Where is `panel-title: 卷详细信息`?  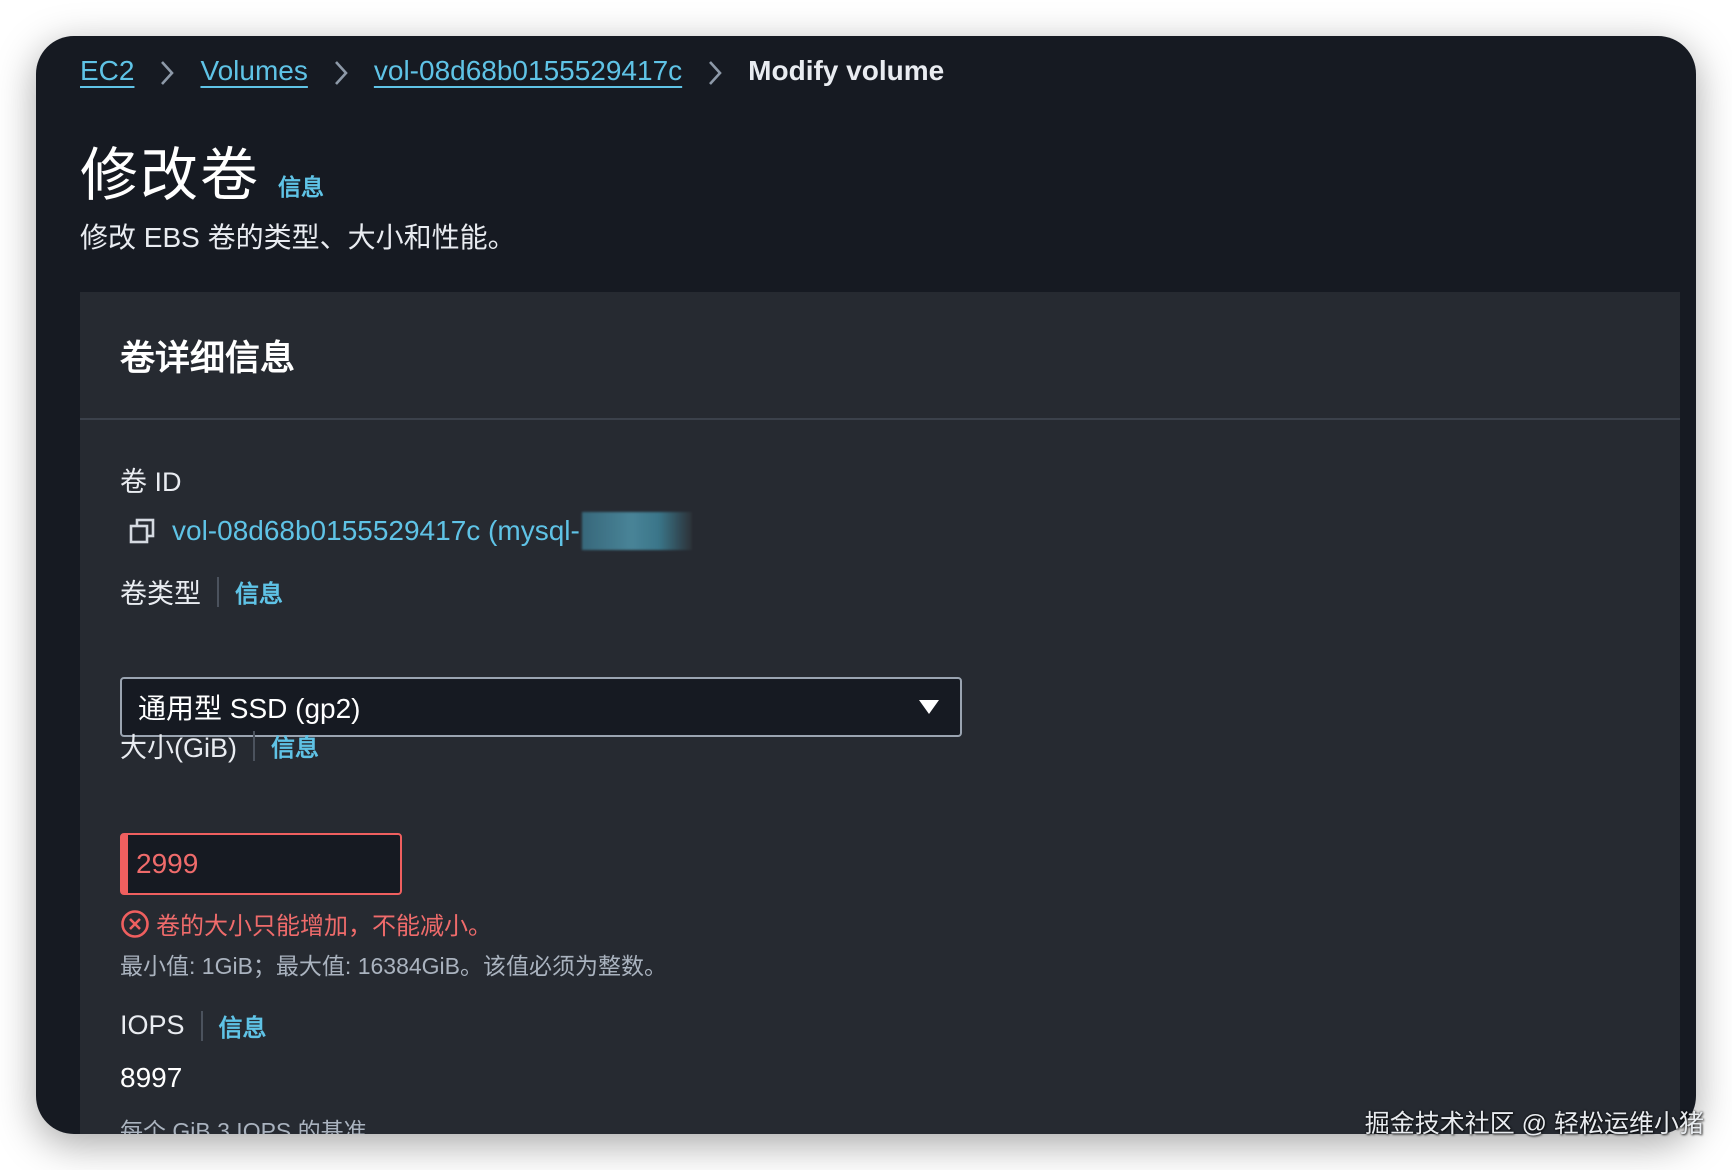 panel-title: 卷详细信息 is located at coordinates (208, 358).